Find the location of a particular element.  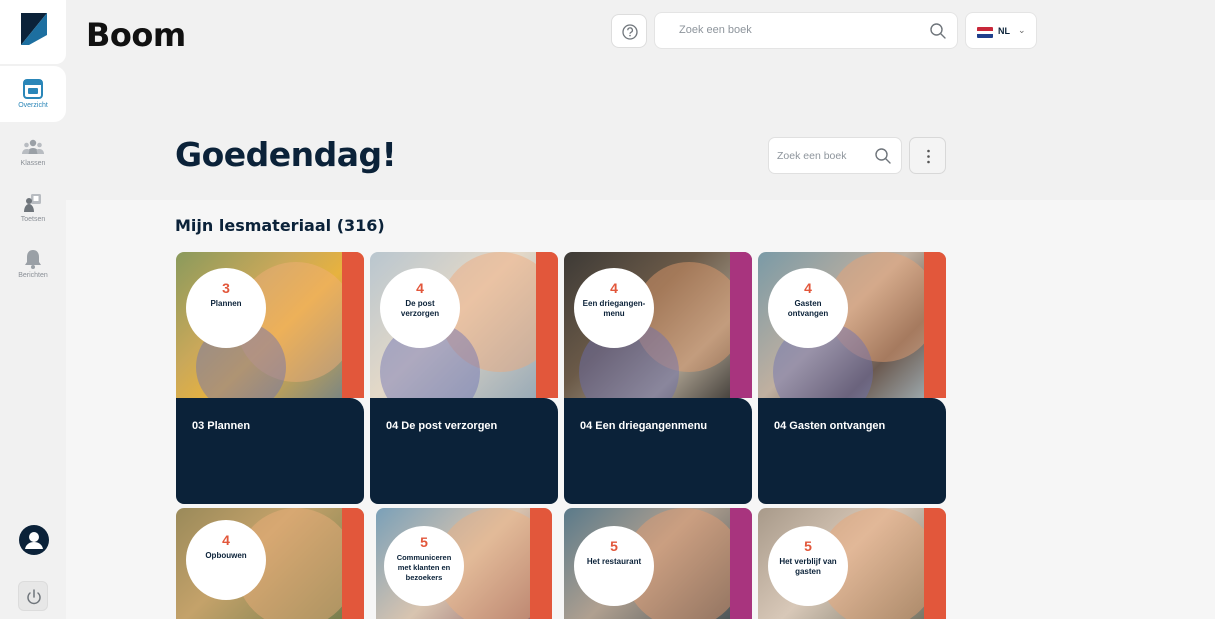

cover-badge: 5 Het verblijf van gasten is located at coordinates (808, 566).